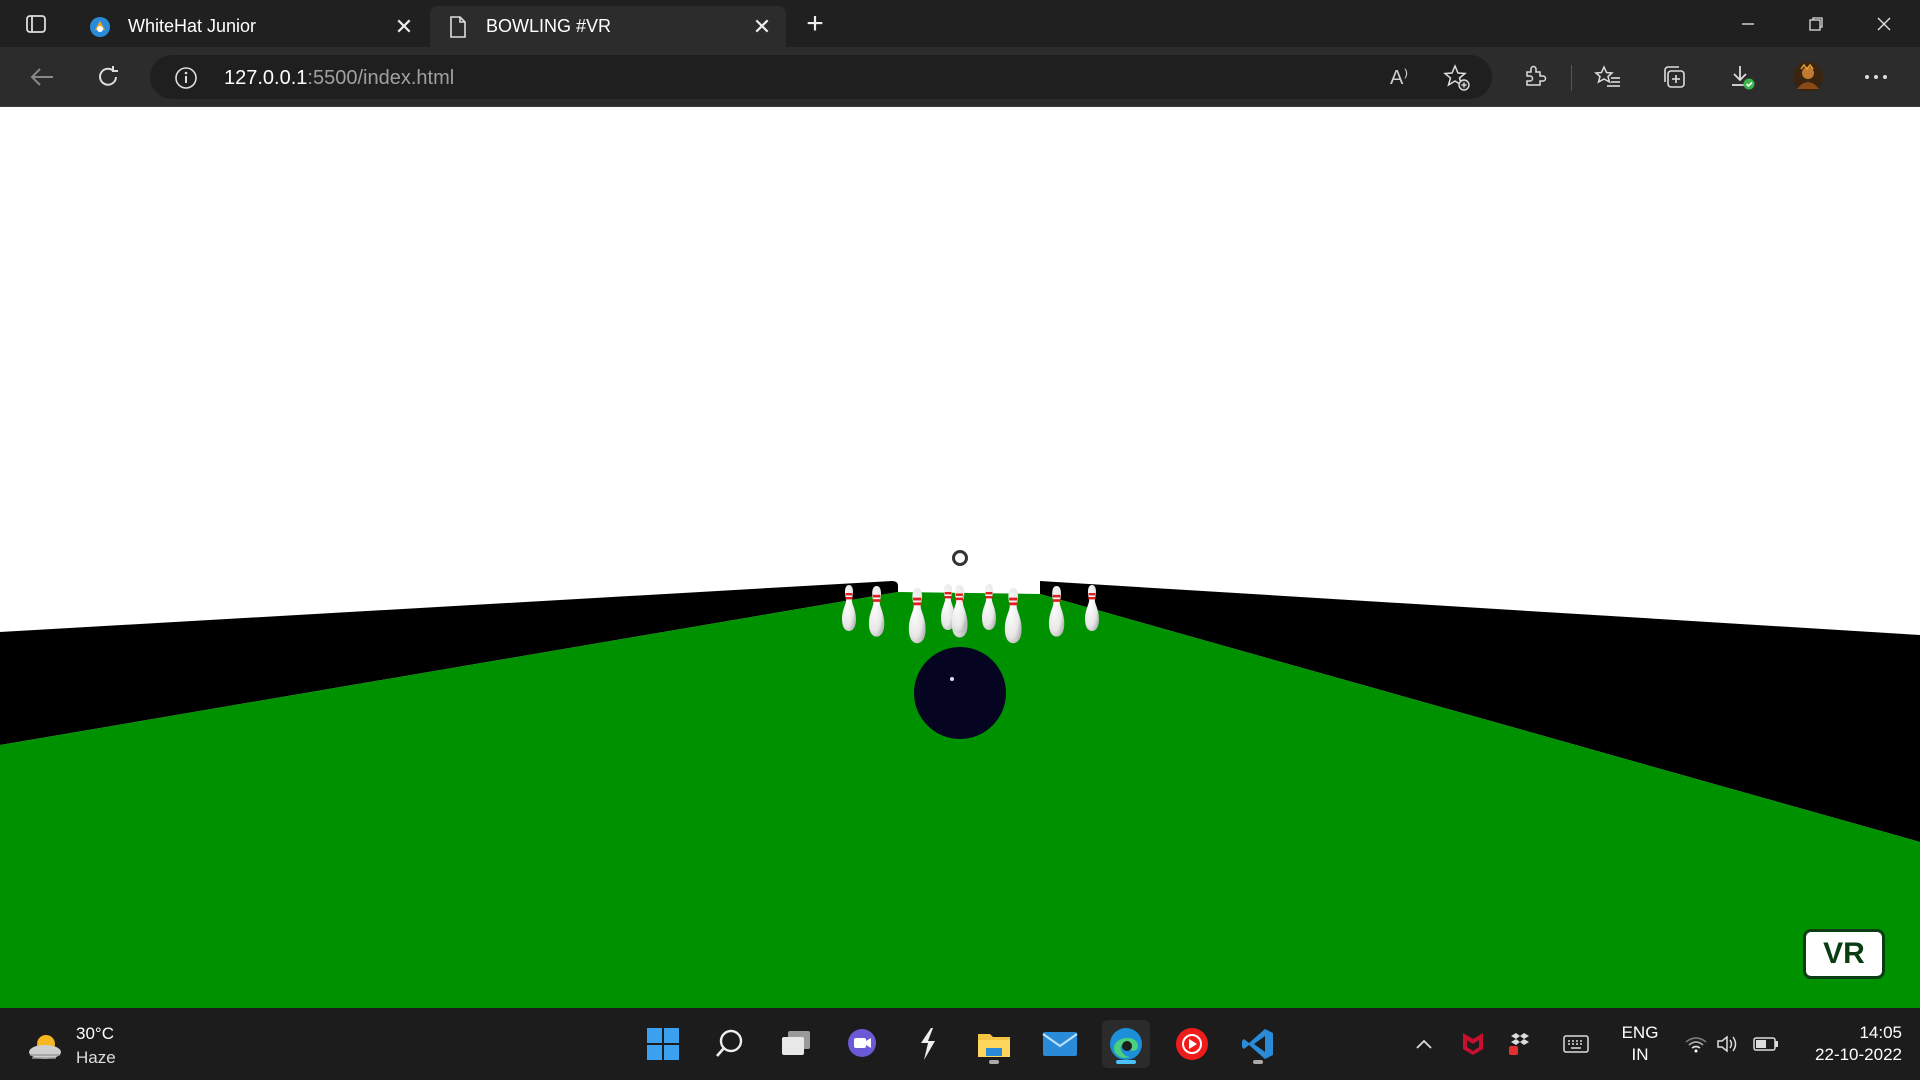 The width and height of the screenshot is (1920, 1080). What do you see at coordinates (960, 23) in the screenshot?
I see `browser-tab-strip: WhiteHat Junior ✕ BOWLING #VR ✕ +` at bounding box center [960, 23].